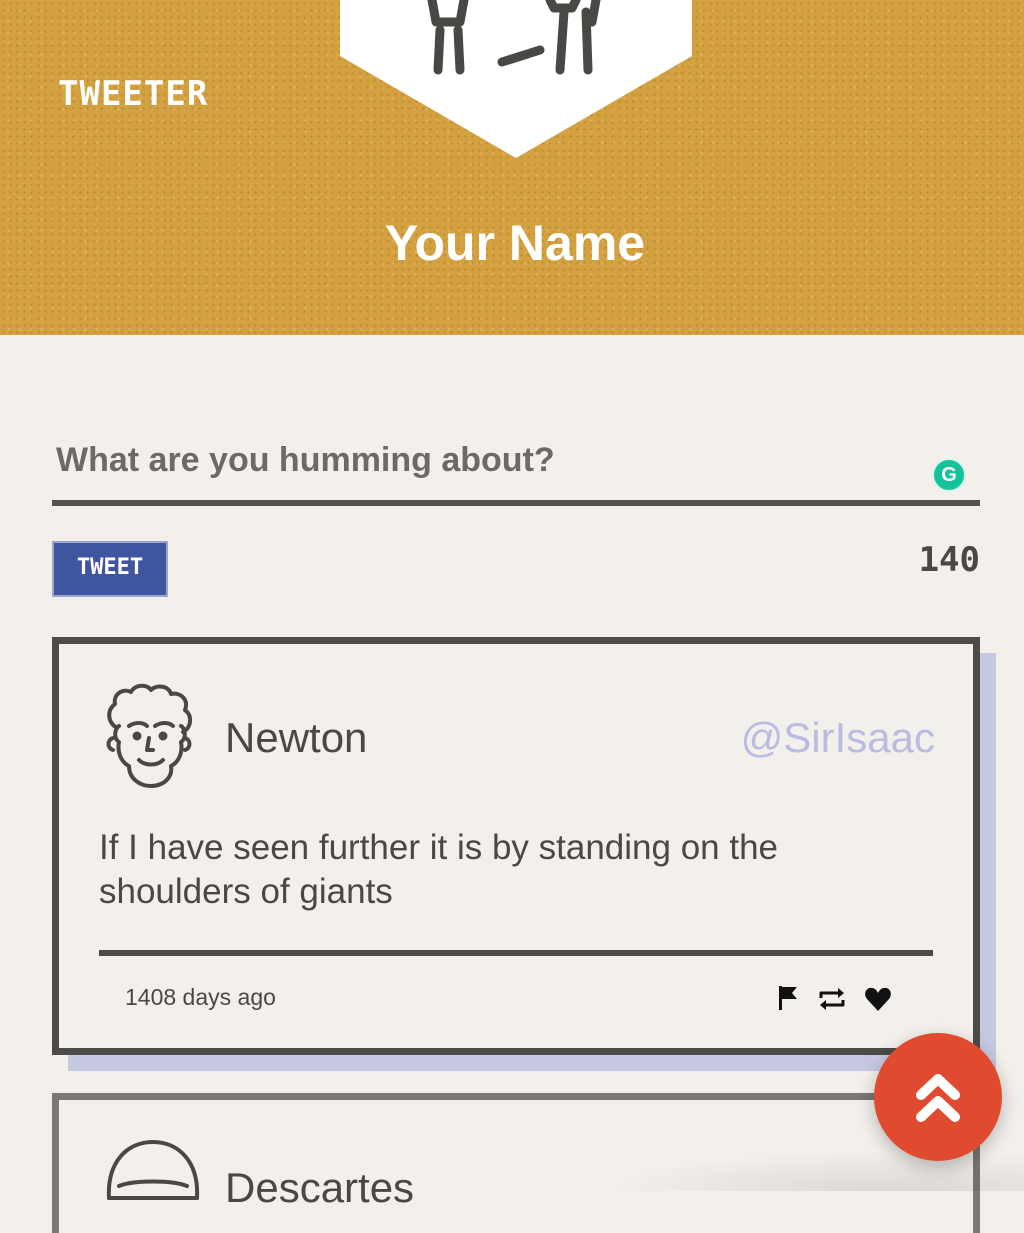 The height and width of the screenshot is (1233, 1024). I want to click on retweet-icon, so click(832, 999).